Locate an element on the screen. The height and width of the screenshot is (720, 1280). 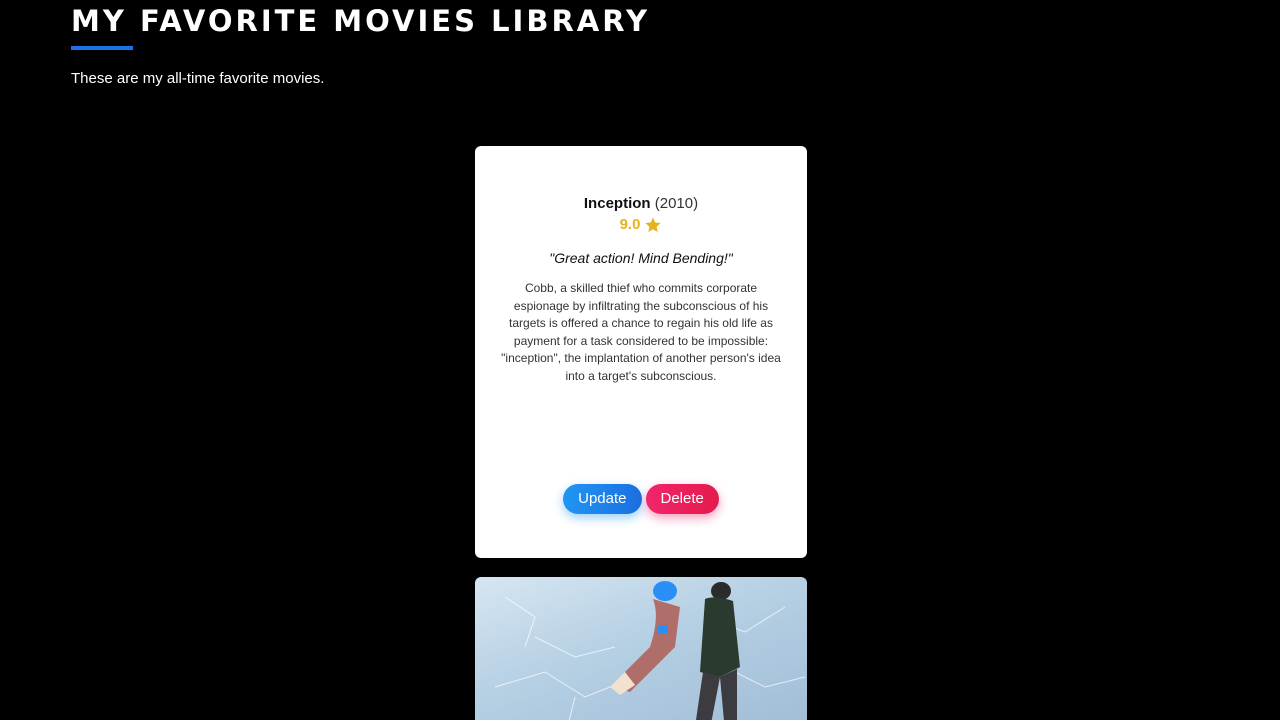
page-title: MY FAVORITE MOVIES LIBRARY is located at coordinates (360, 21).